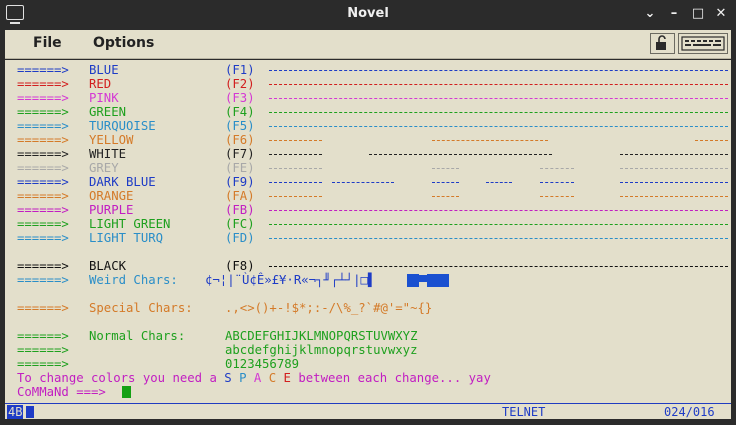 The width and height of the screenshot is (736, 425). What do you see at coordinates (689, 412) in the screenshot?
I see `cursor-position: 024/016` at bounding box center [689, 412].